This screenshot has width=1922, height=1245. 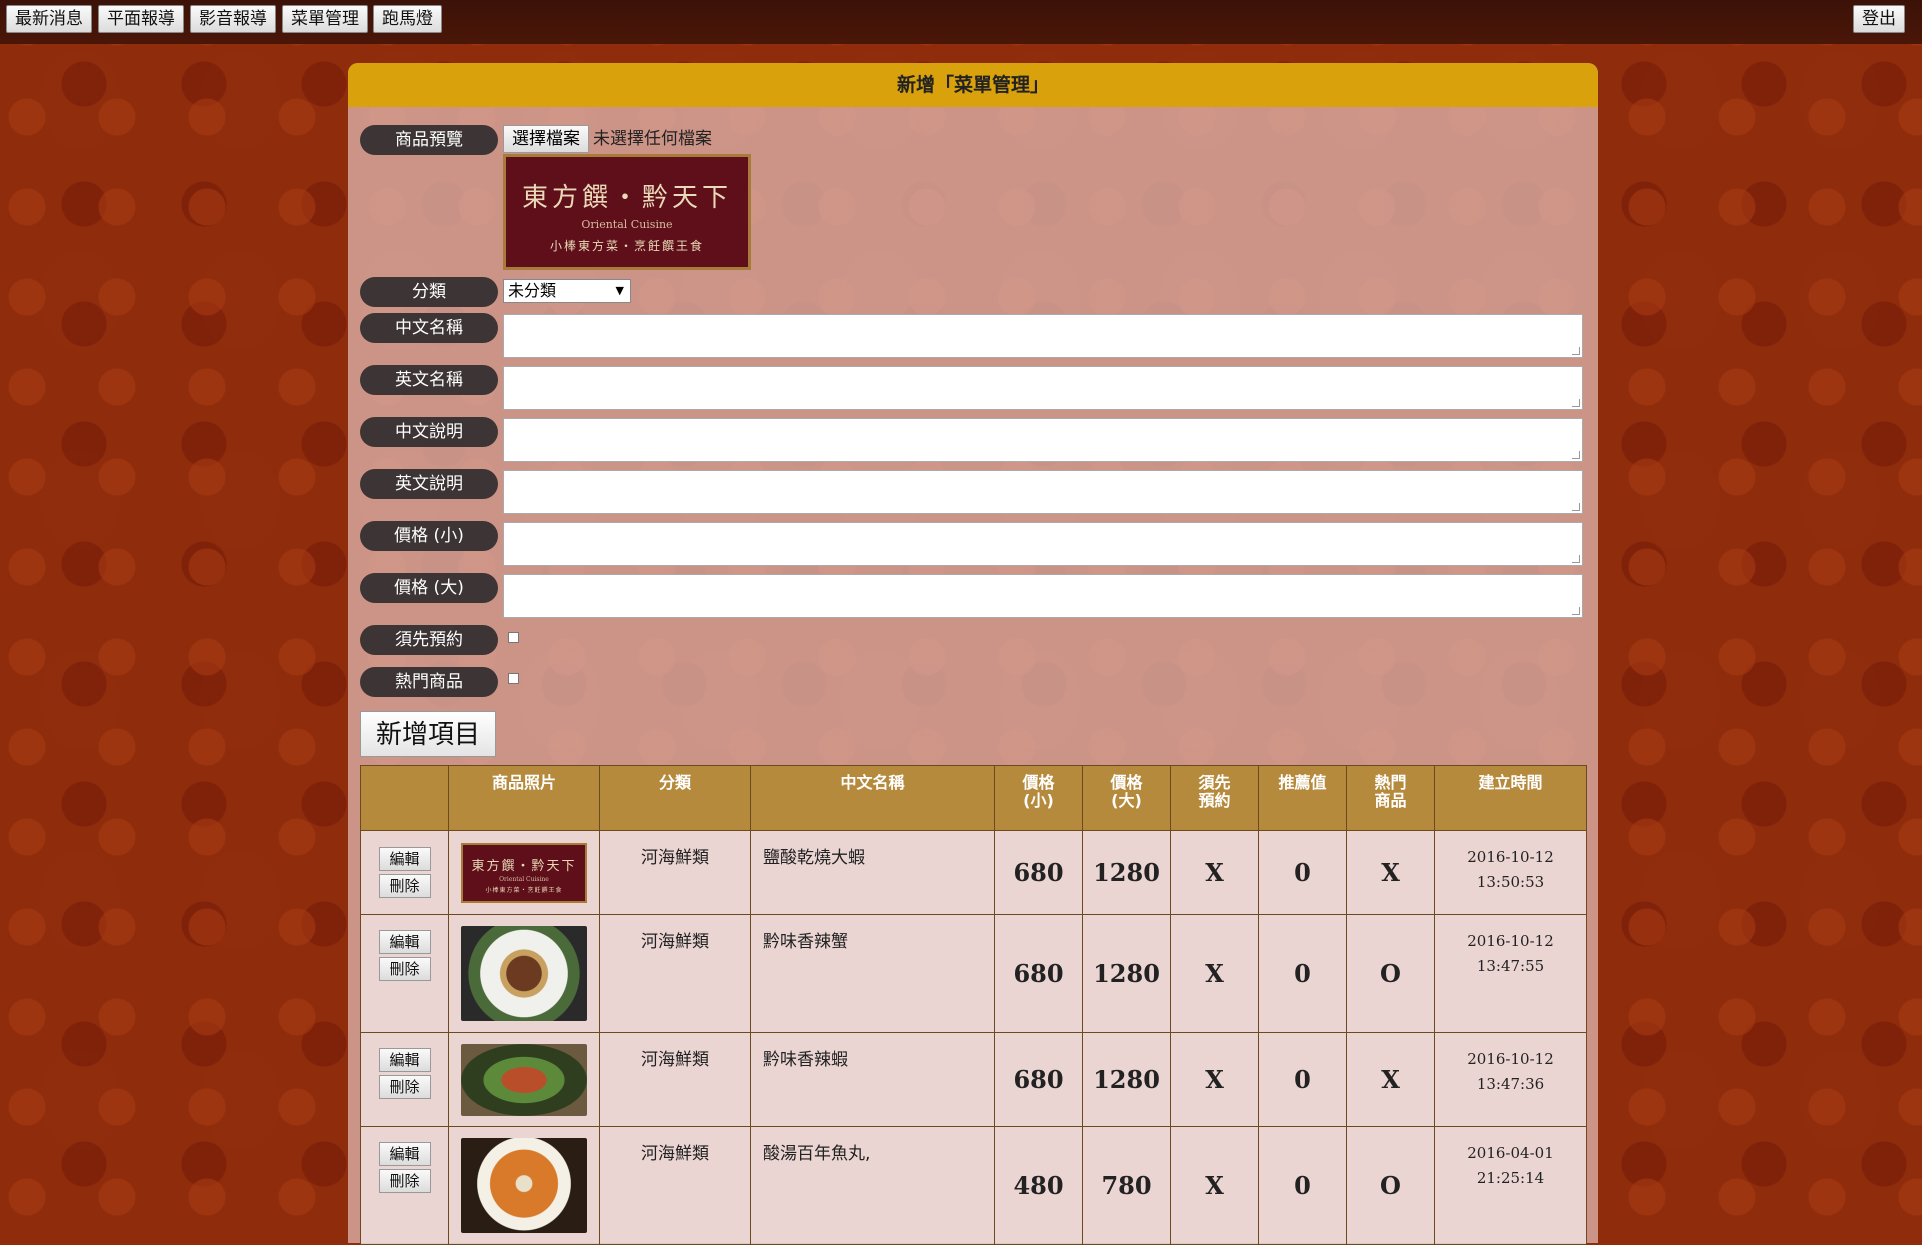 I want to click on header-actions, so click(x=404, y=798).